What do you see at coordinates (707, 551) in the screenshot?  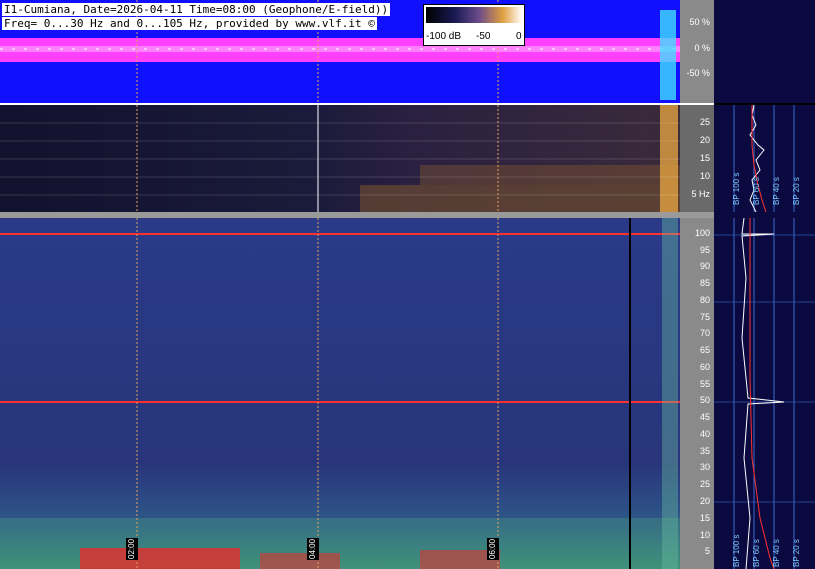 I see `spectro105-tick: 5` at bounding box center [707, 551].